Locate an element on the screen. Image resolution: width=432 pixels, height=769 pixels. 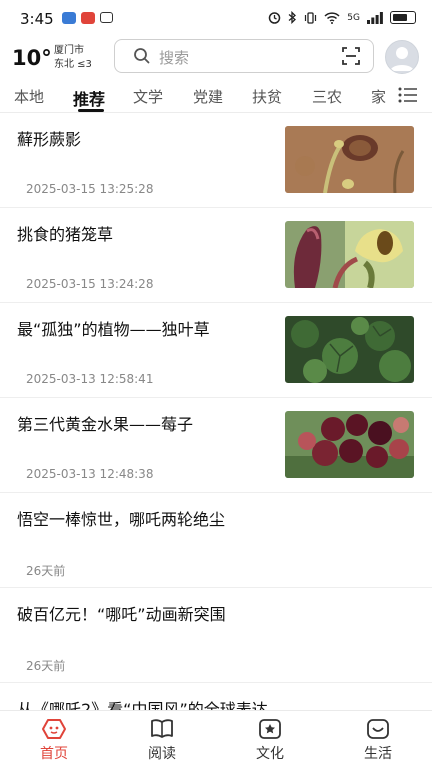
news-thumbnail-single-leaf-plant is located at coordinates (349, 349).